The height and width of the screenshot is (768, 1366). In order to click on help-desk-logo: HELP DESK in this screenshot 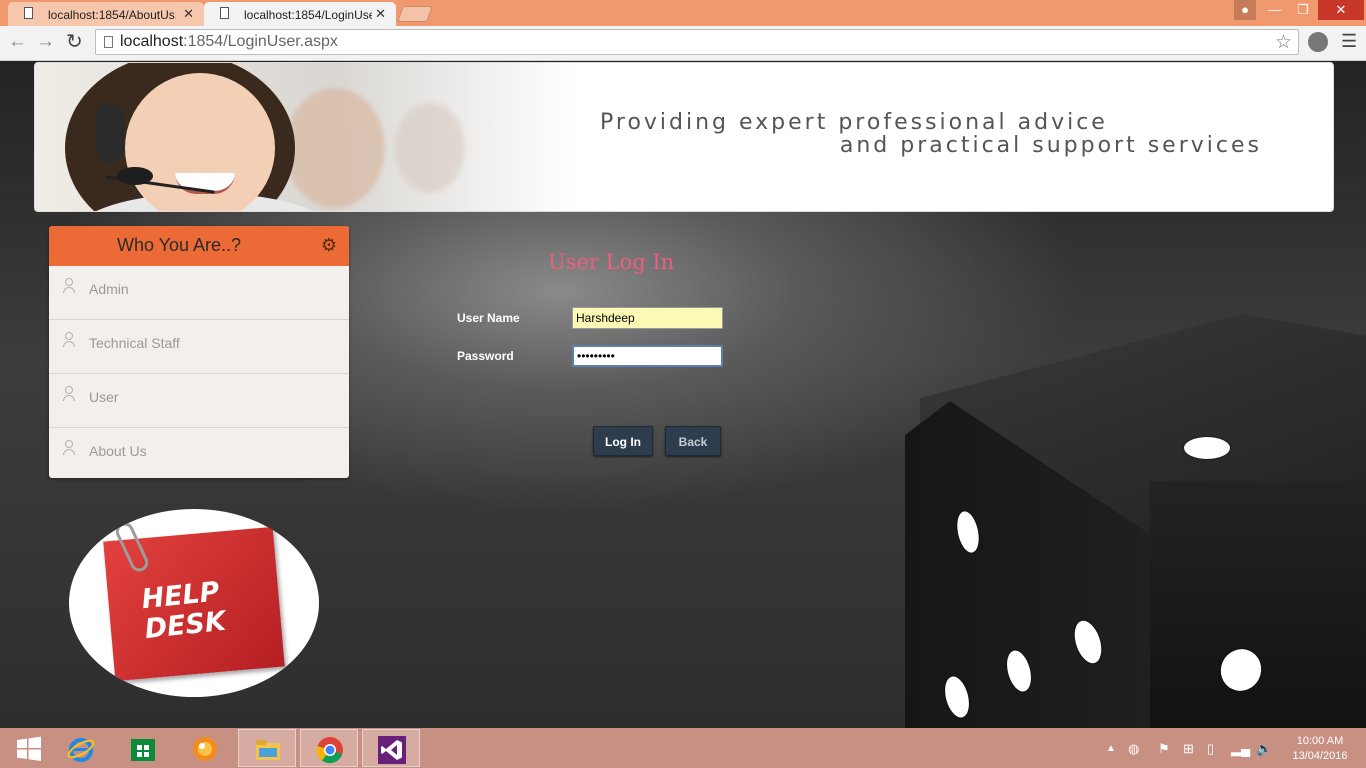, I will do `click(194, 603)`.